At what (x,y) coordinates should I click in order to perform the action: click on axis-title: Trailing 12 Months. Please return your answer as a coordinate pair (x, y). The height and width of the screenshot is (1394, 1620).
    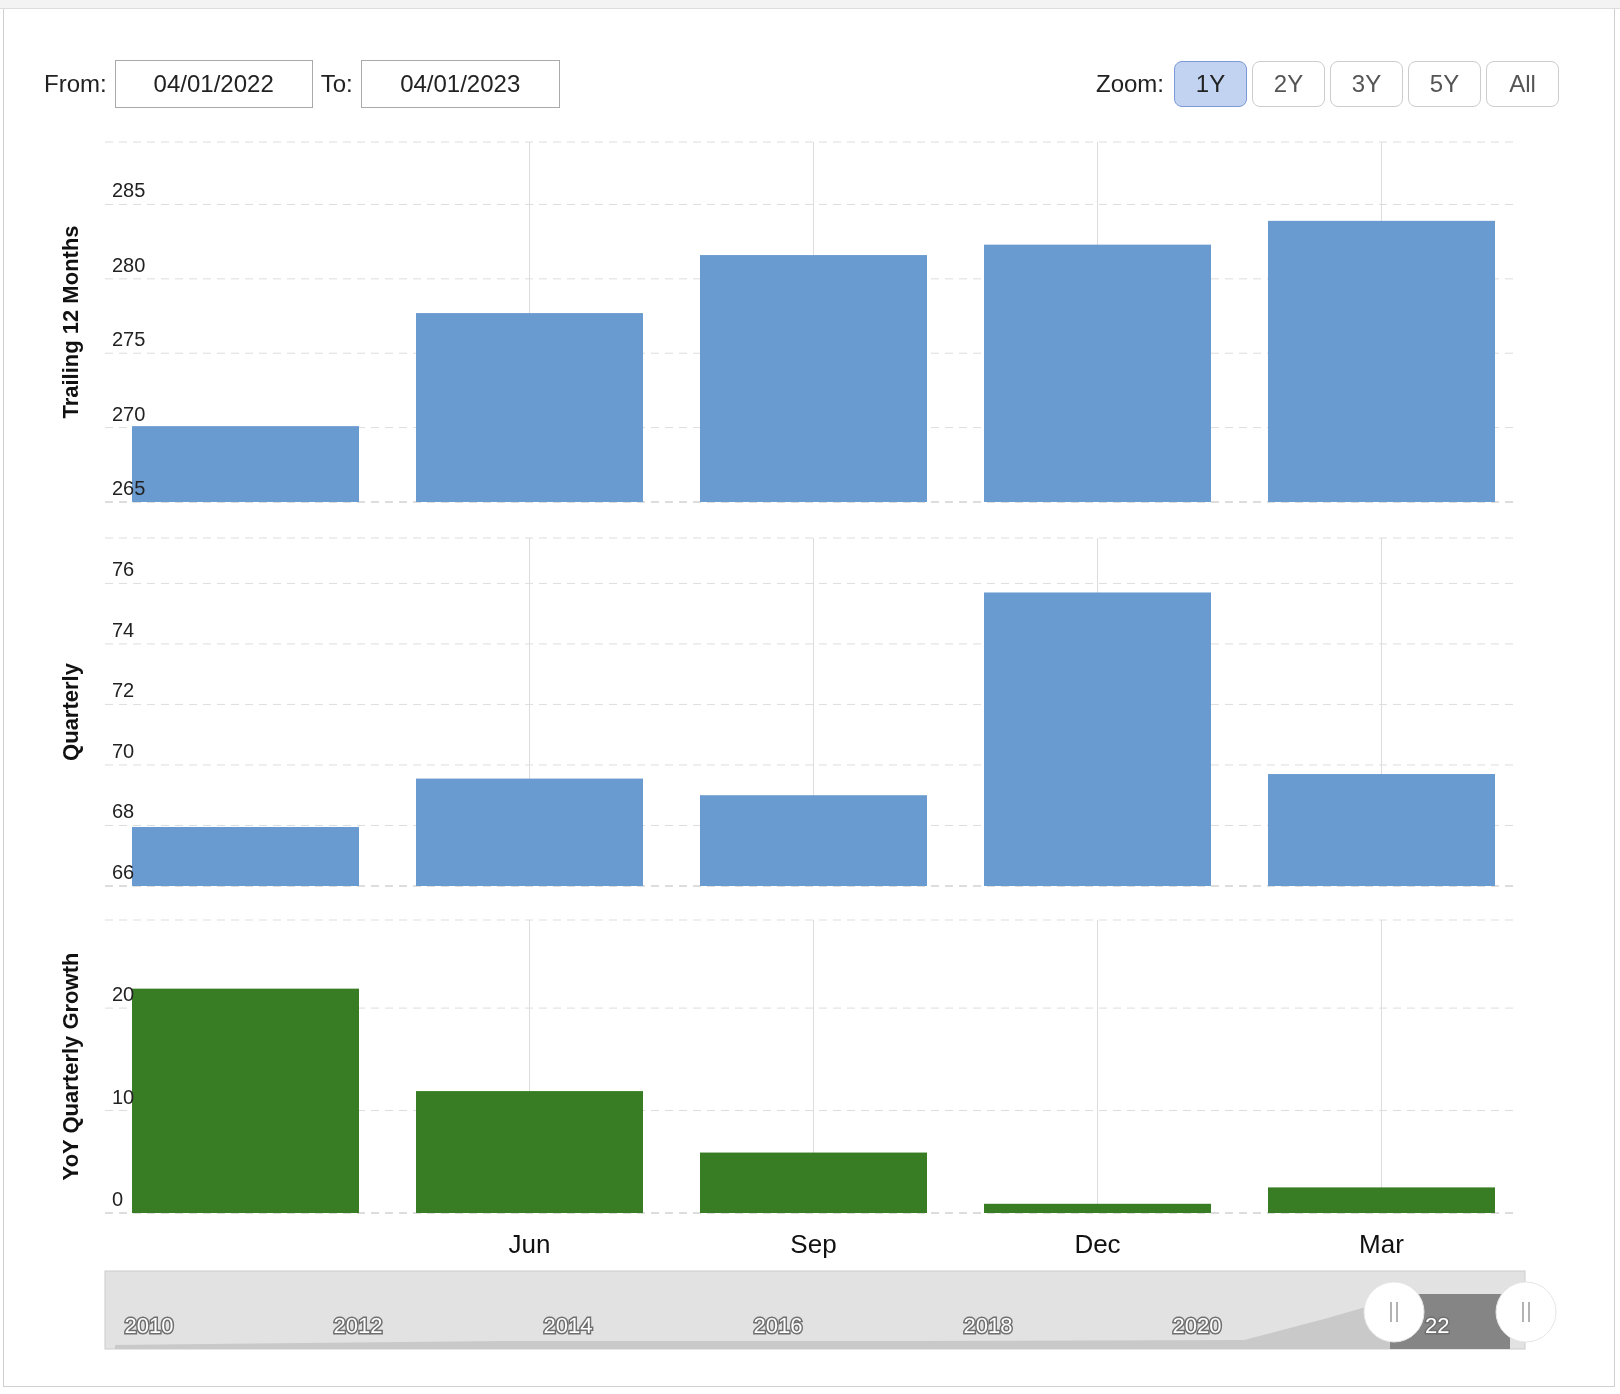
    Looking at the image, I should click on (70, 322).